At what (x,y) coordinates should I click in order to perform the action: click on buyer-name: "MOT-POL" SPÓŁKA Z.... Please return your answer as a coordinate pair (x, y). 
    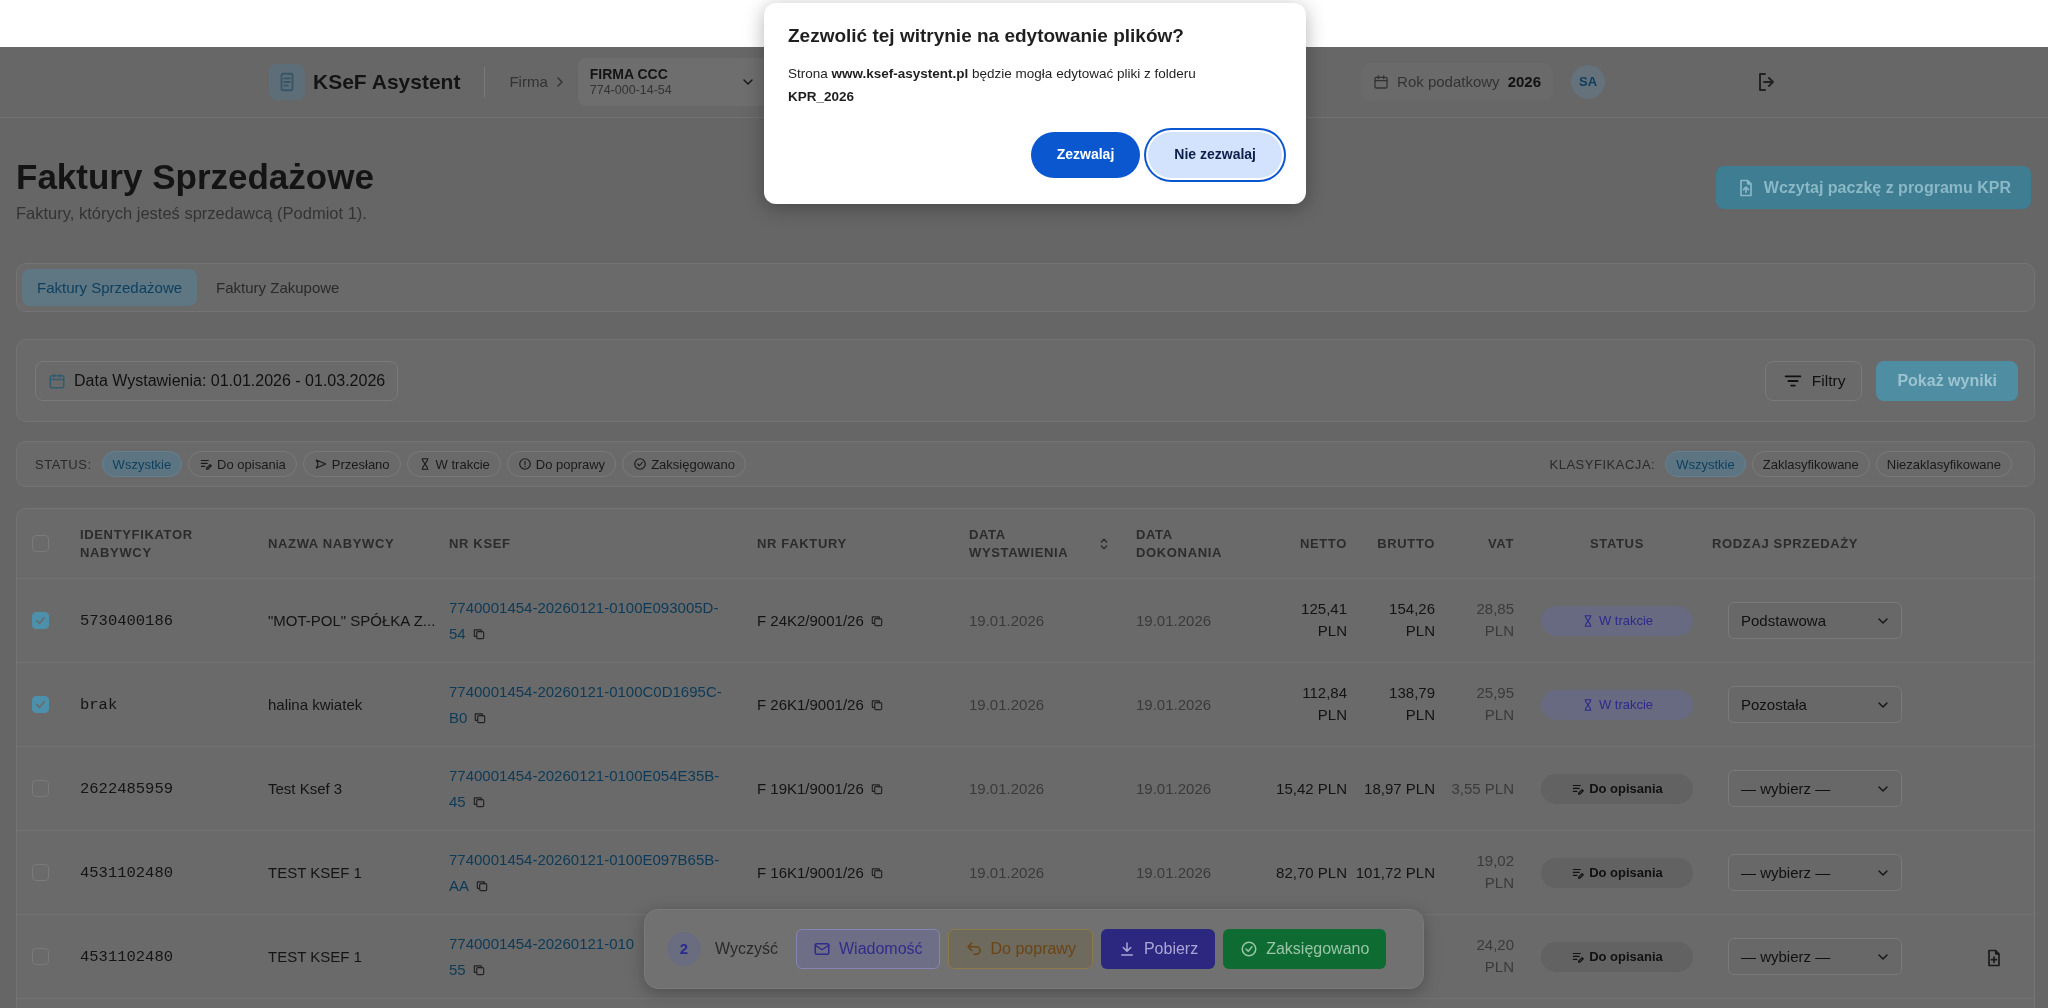
    Looking at the image, I should click on (352, 620).